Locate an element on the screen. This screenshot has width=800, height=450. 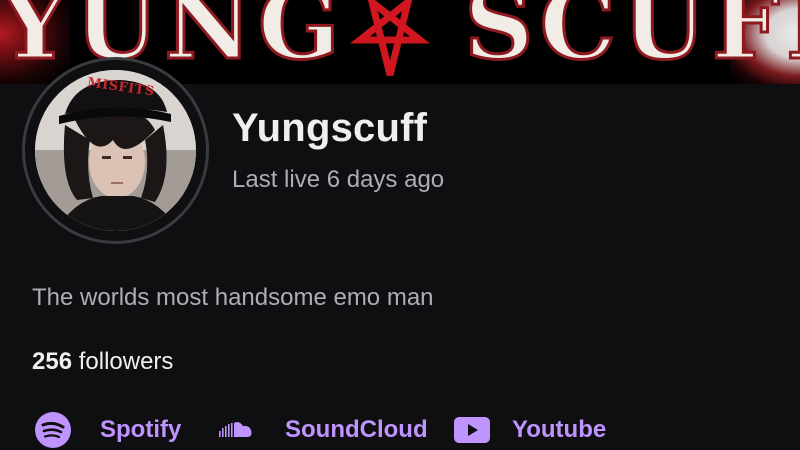
youtube-label: Youtube is located at coordinates (559, 429).